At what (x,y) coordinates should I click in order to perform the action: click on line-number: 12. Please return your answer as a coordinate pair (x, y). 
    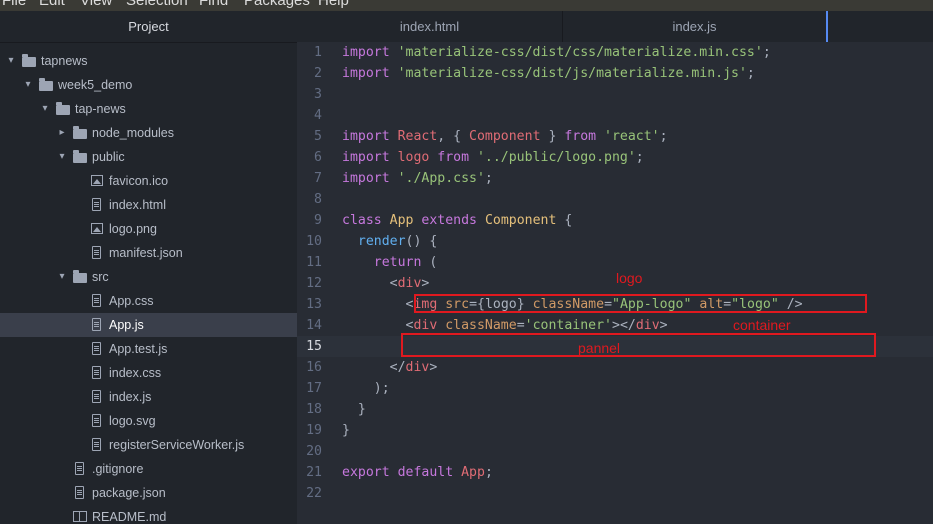
    Looking at the image, I should click on (314, 283).